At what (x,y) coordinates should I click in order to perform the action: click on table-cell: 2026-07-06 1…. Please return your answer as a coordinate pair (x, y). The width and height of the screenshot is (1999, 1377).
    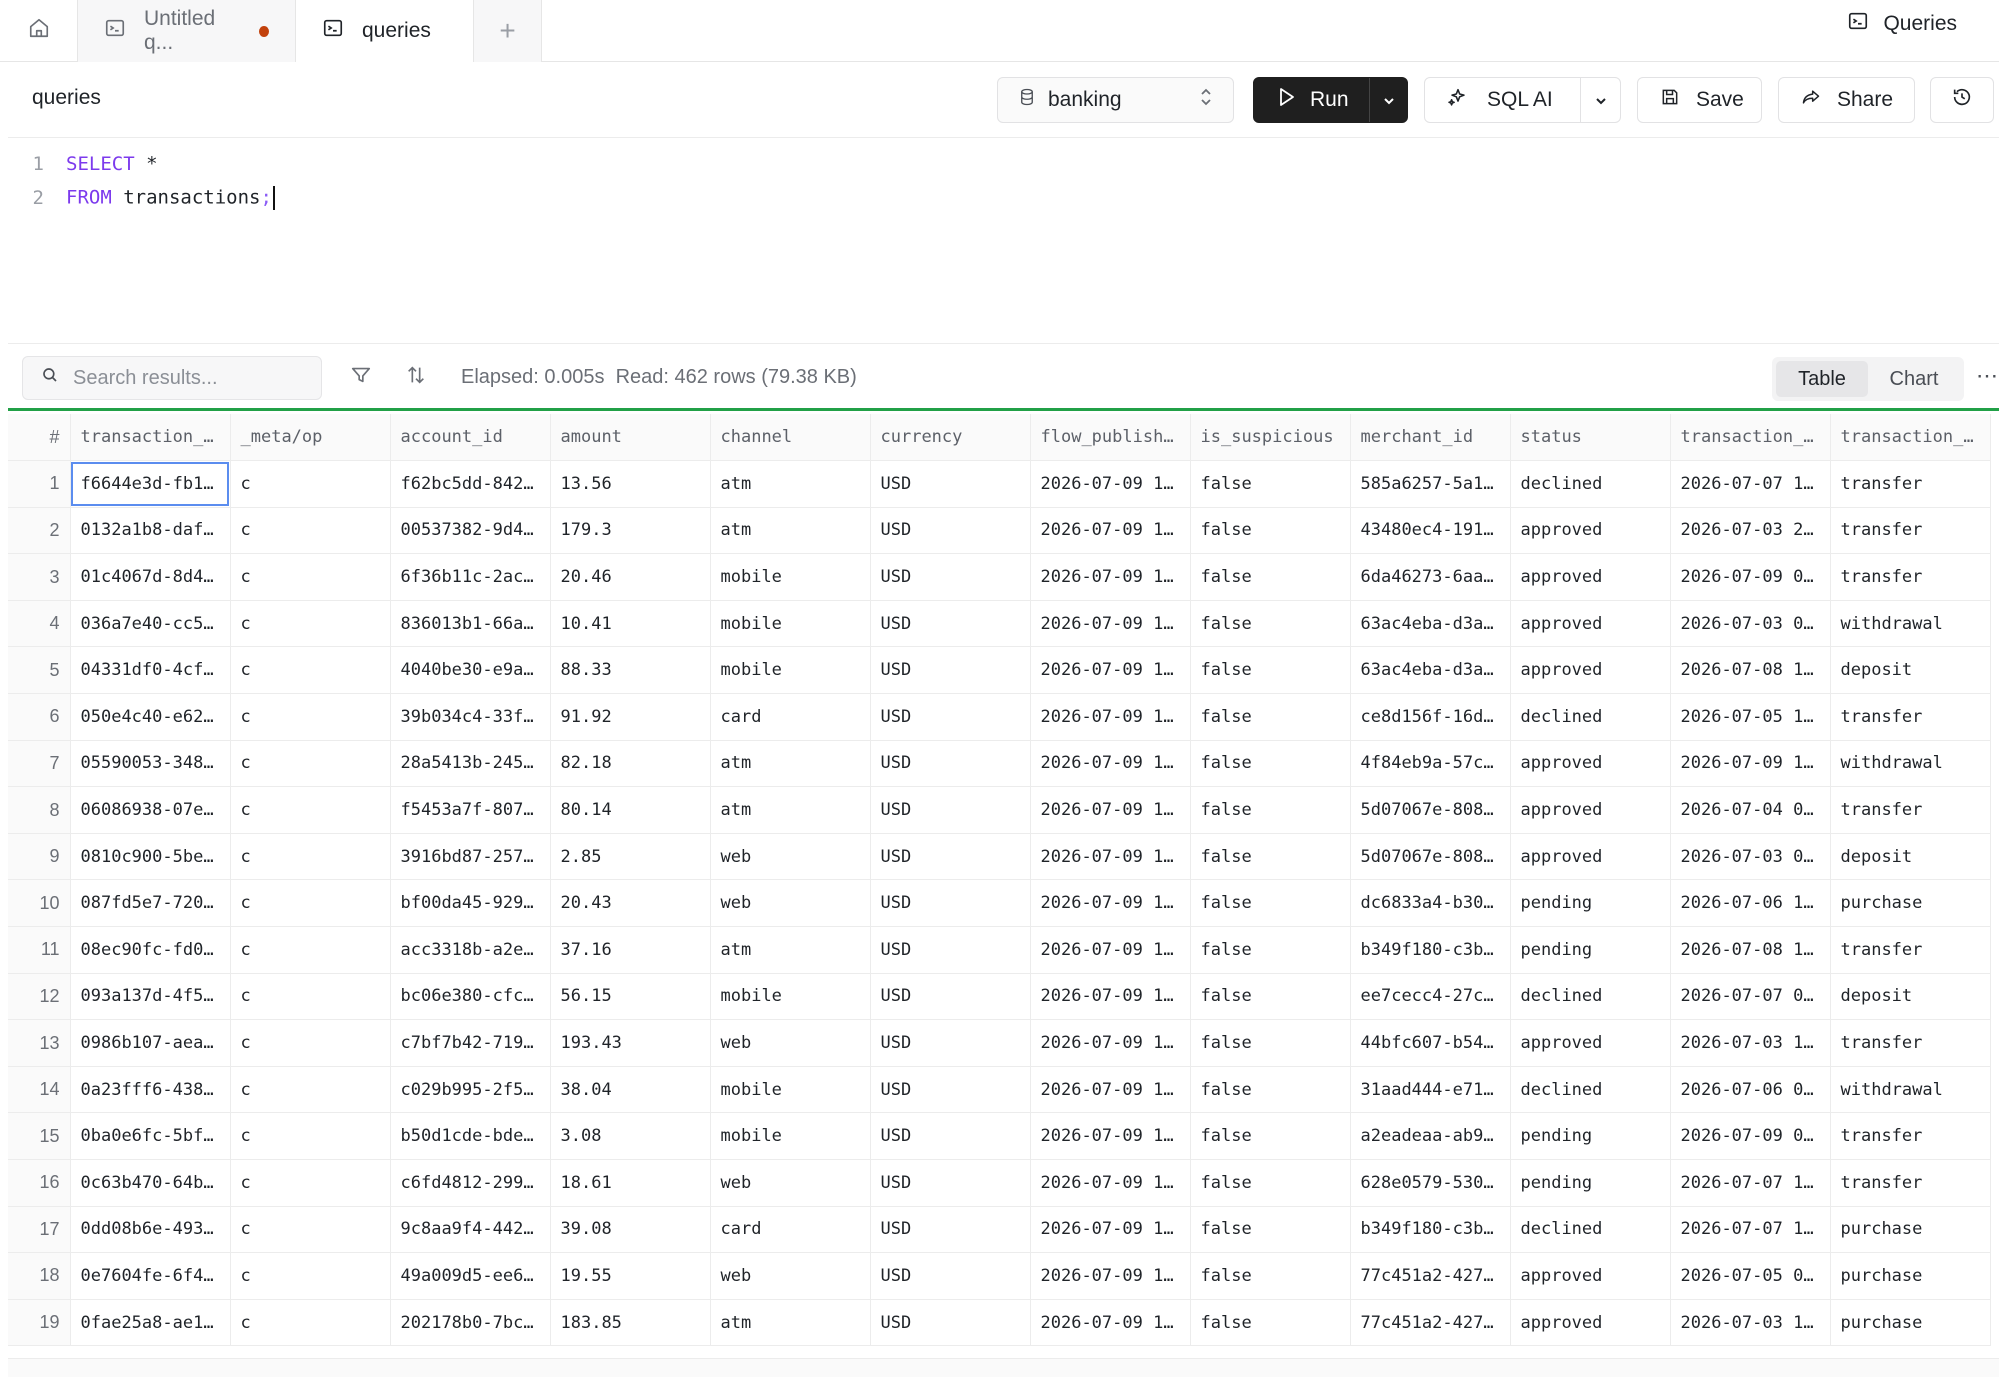
    Looking at the image, I should click on (1750, 903).